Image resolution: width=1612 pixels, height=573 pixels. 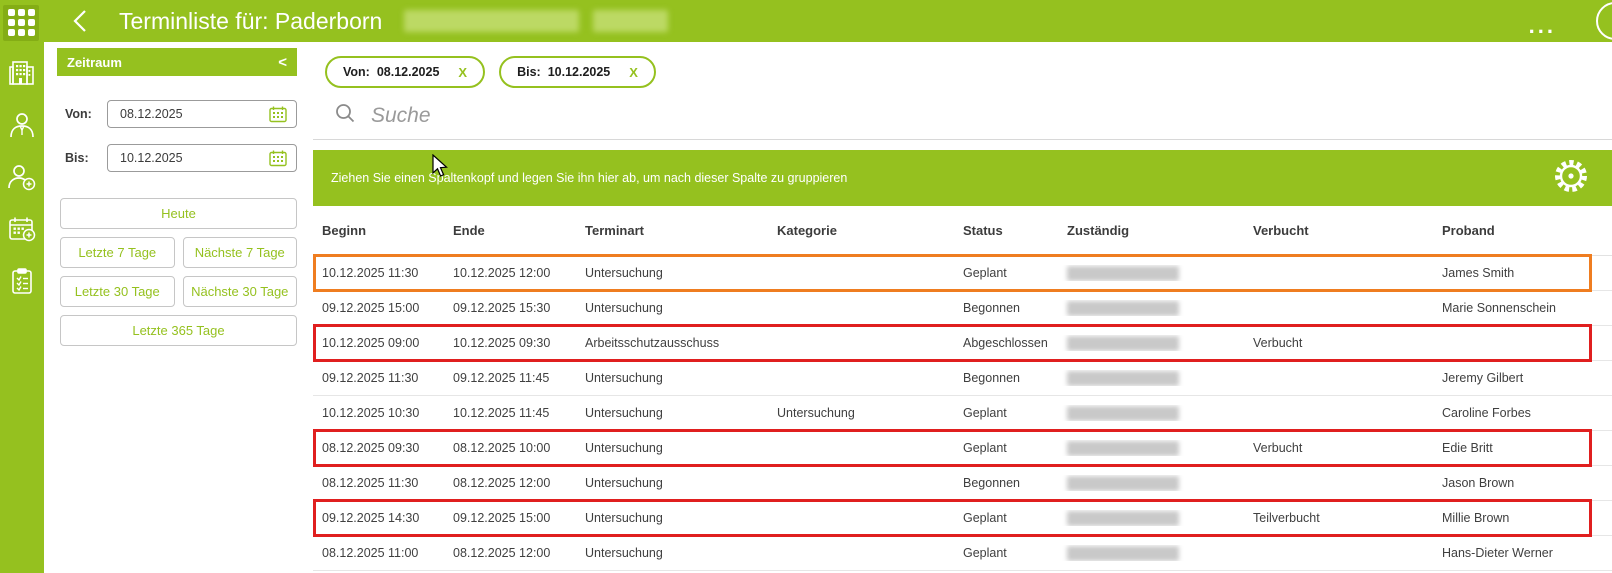 What do you see at coordinates (577, 72) in the screenshot?
I see `bis-filter-chip: Bis: 10.12.2025 X` at bounding box center [577, 72].